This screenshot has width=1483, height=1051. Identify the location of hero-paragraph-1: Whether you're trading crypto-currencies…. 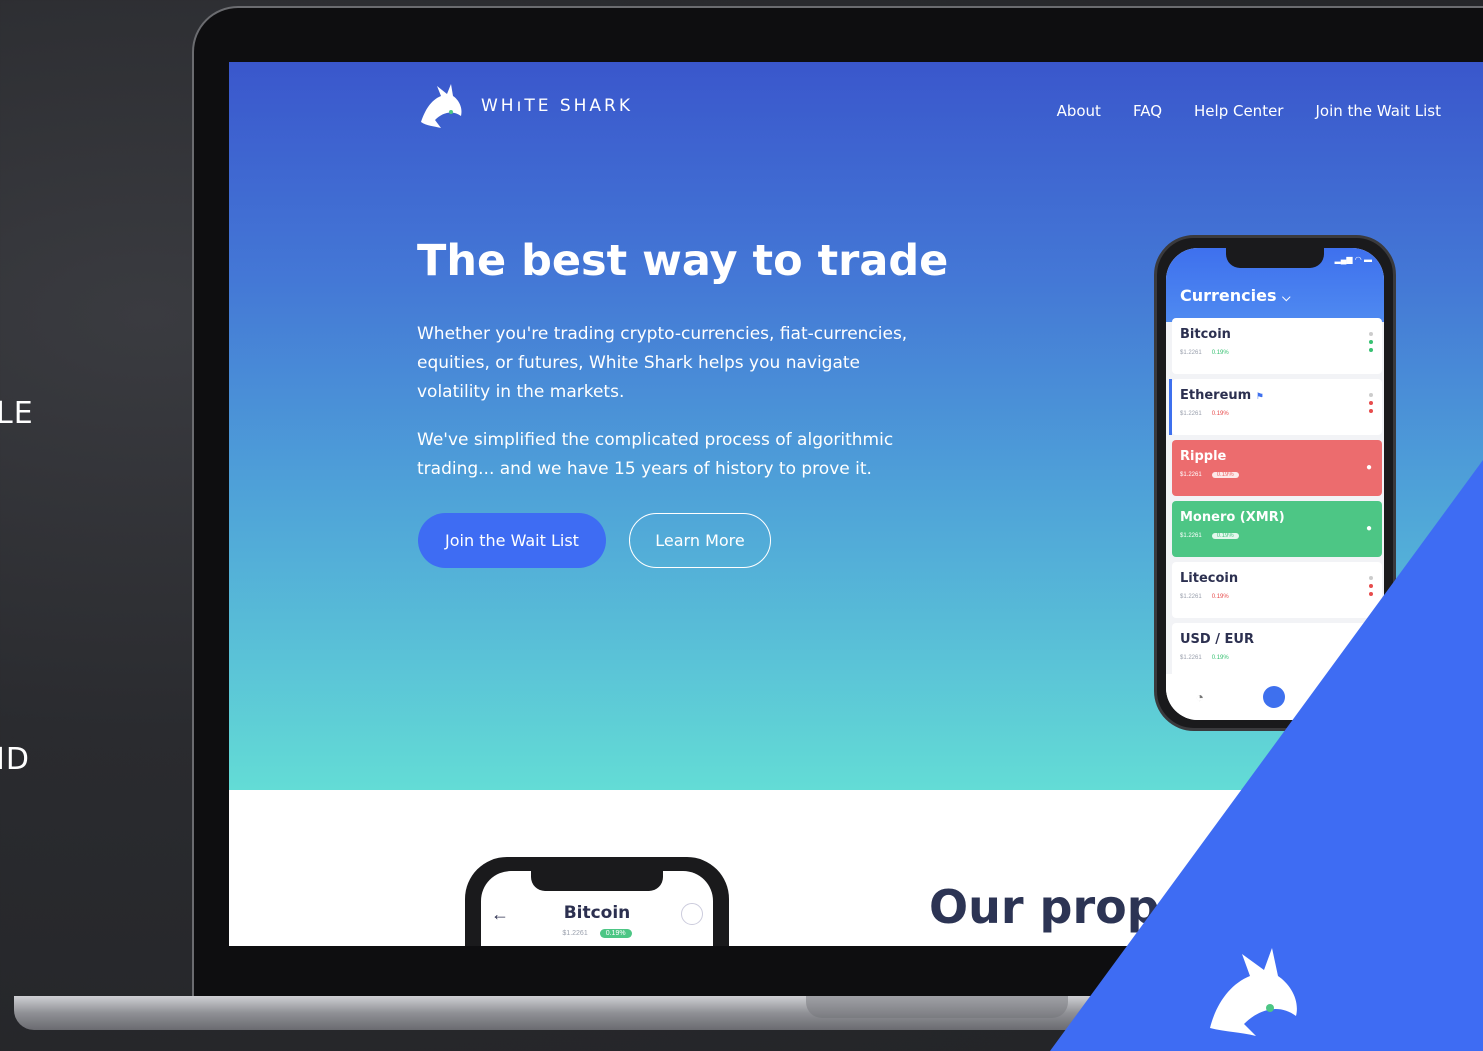
(662, 363).